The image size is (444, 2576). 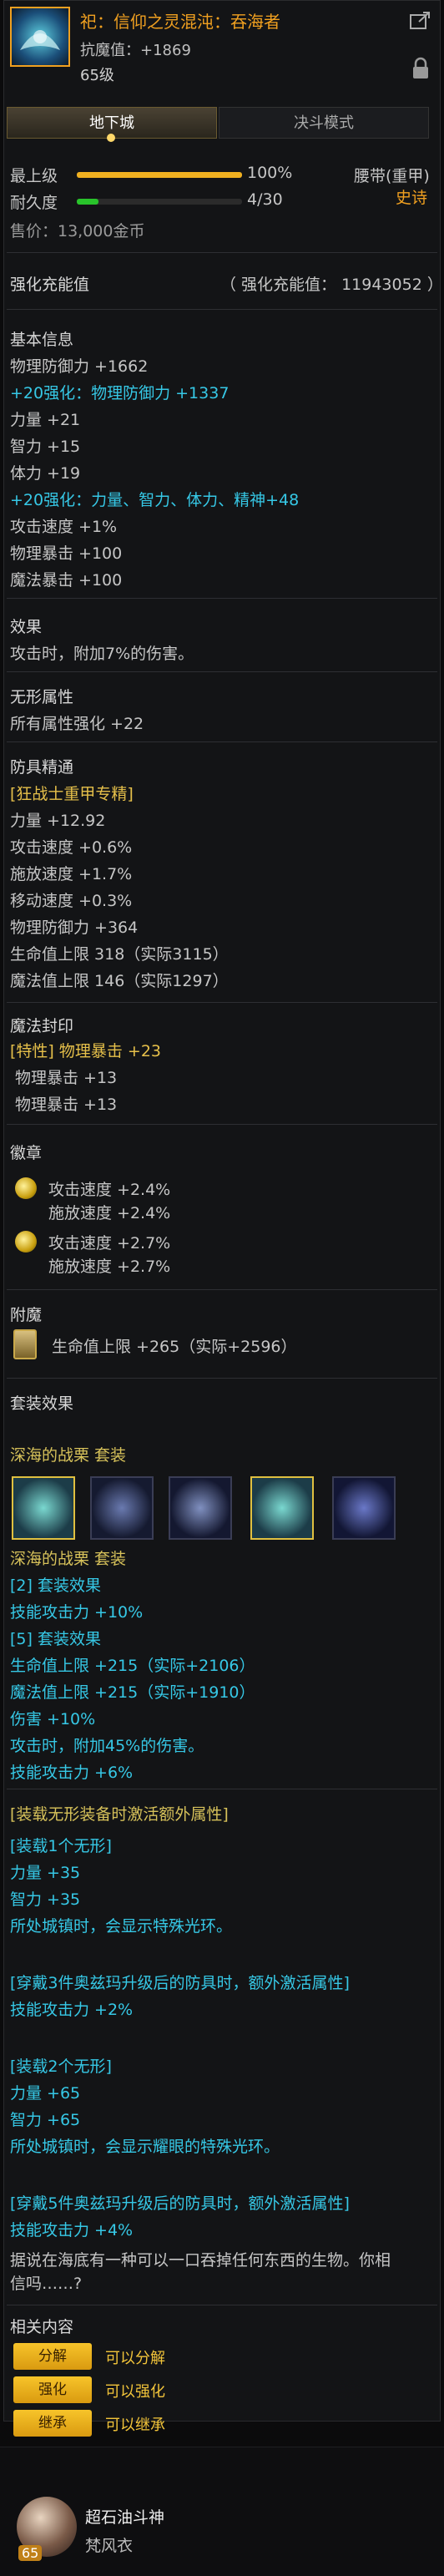 I want to click on character-sub: 梵风衣, so click(x=109, y=2546).